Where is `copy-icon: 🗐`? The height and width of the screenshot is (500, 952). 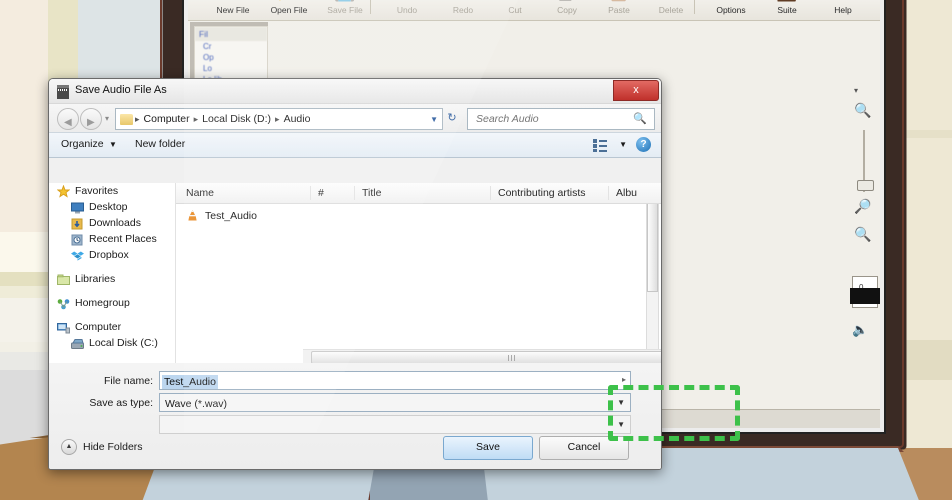 copy-icon: 🗐 is located at coordinates (567, 2).